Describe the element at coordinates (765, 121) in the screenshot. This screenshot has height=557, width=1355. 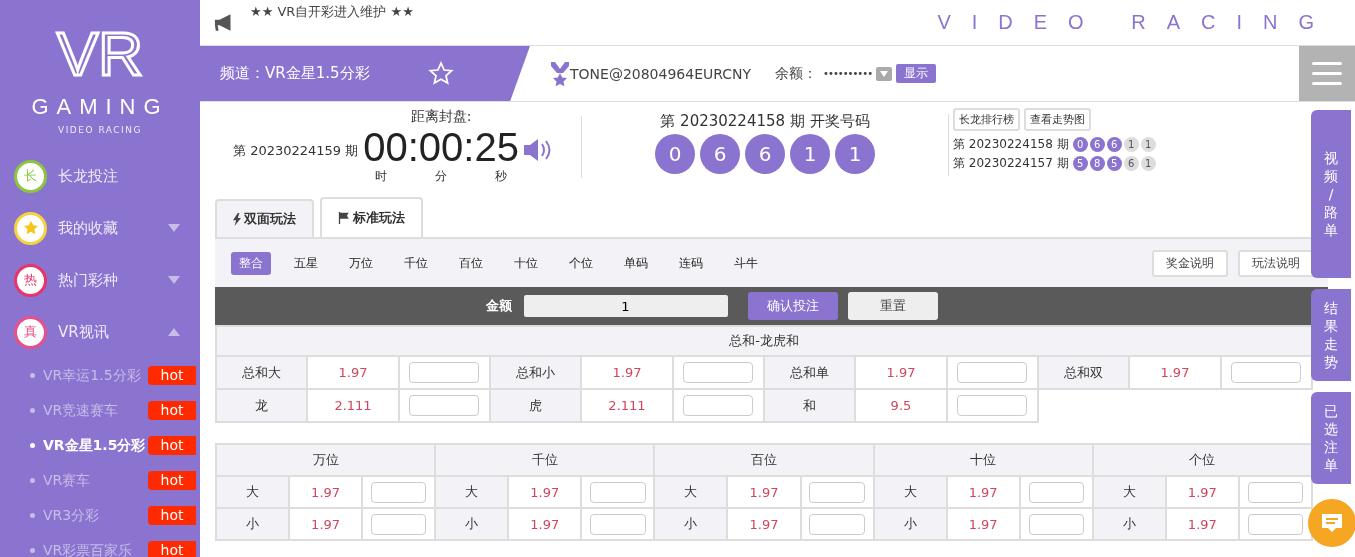
I see `draw-title: 第 20230224158 期 开奖号码` at that location.